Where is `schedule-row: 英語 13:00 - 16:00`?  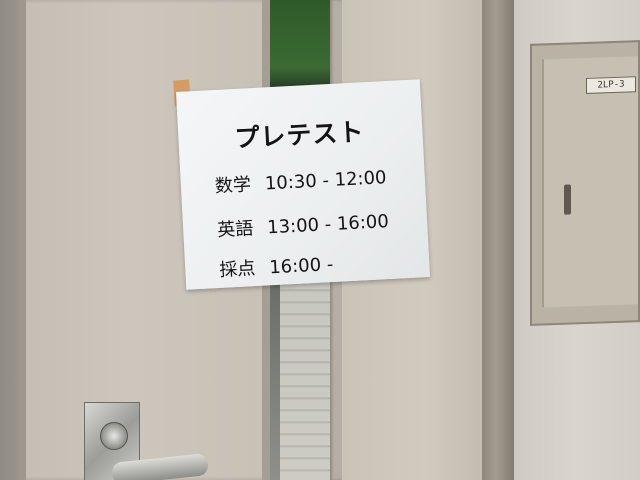 schedule-row: 英語 13:00 - 16:00 is located at coordinates (303, 224).